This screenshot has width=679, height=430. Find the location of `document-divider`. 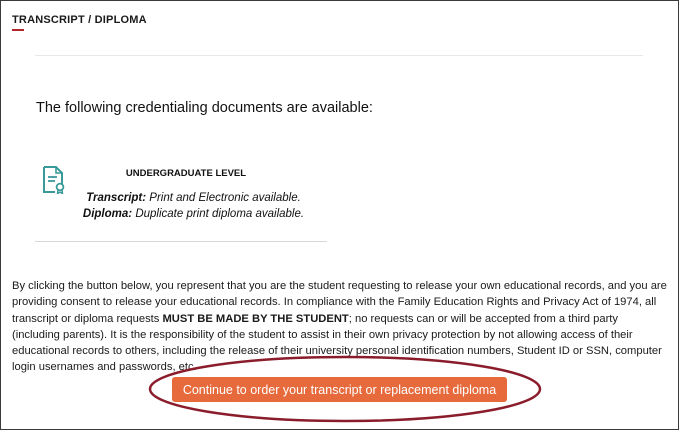

document-divider is located at coordinates (181, 241).